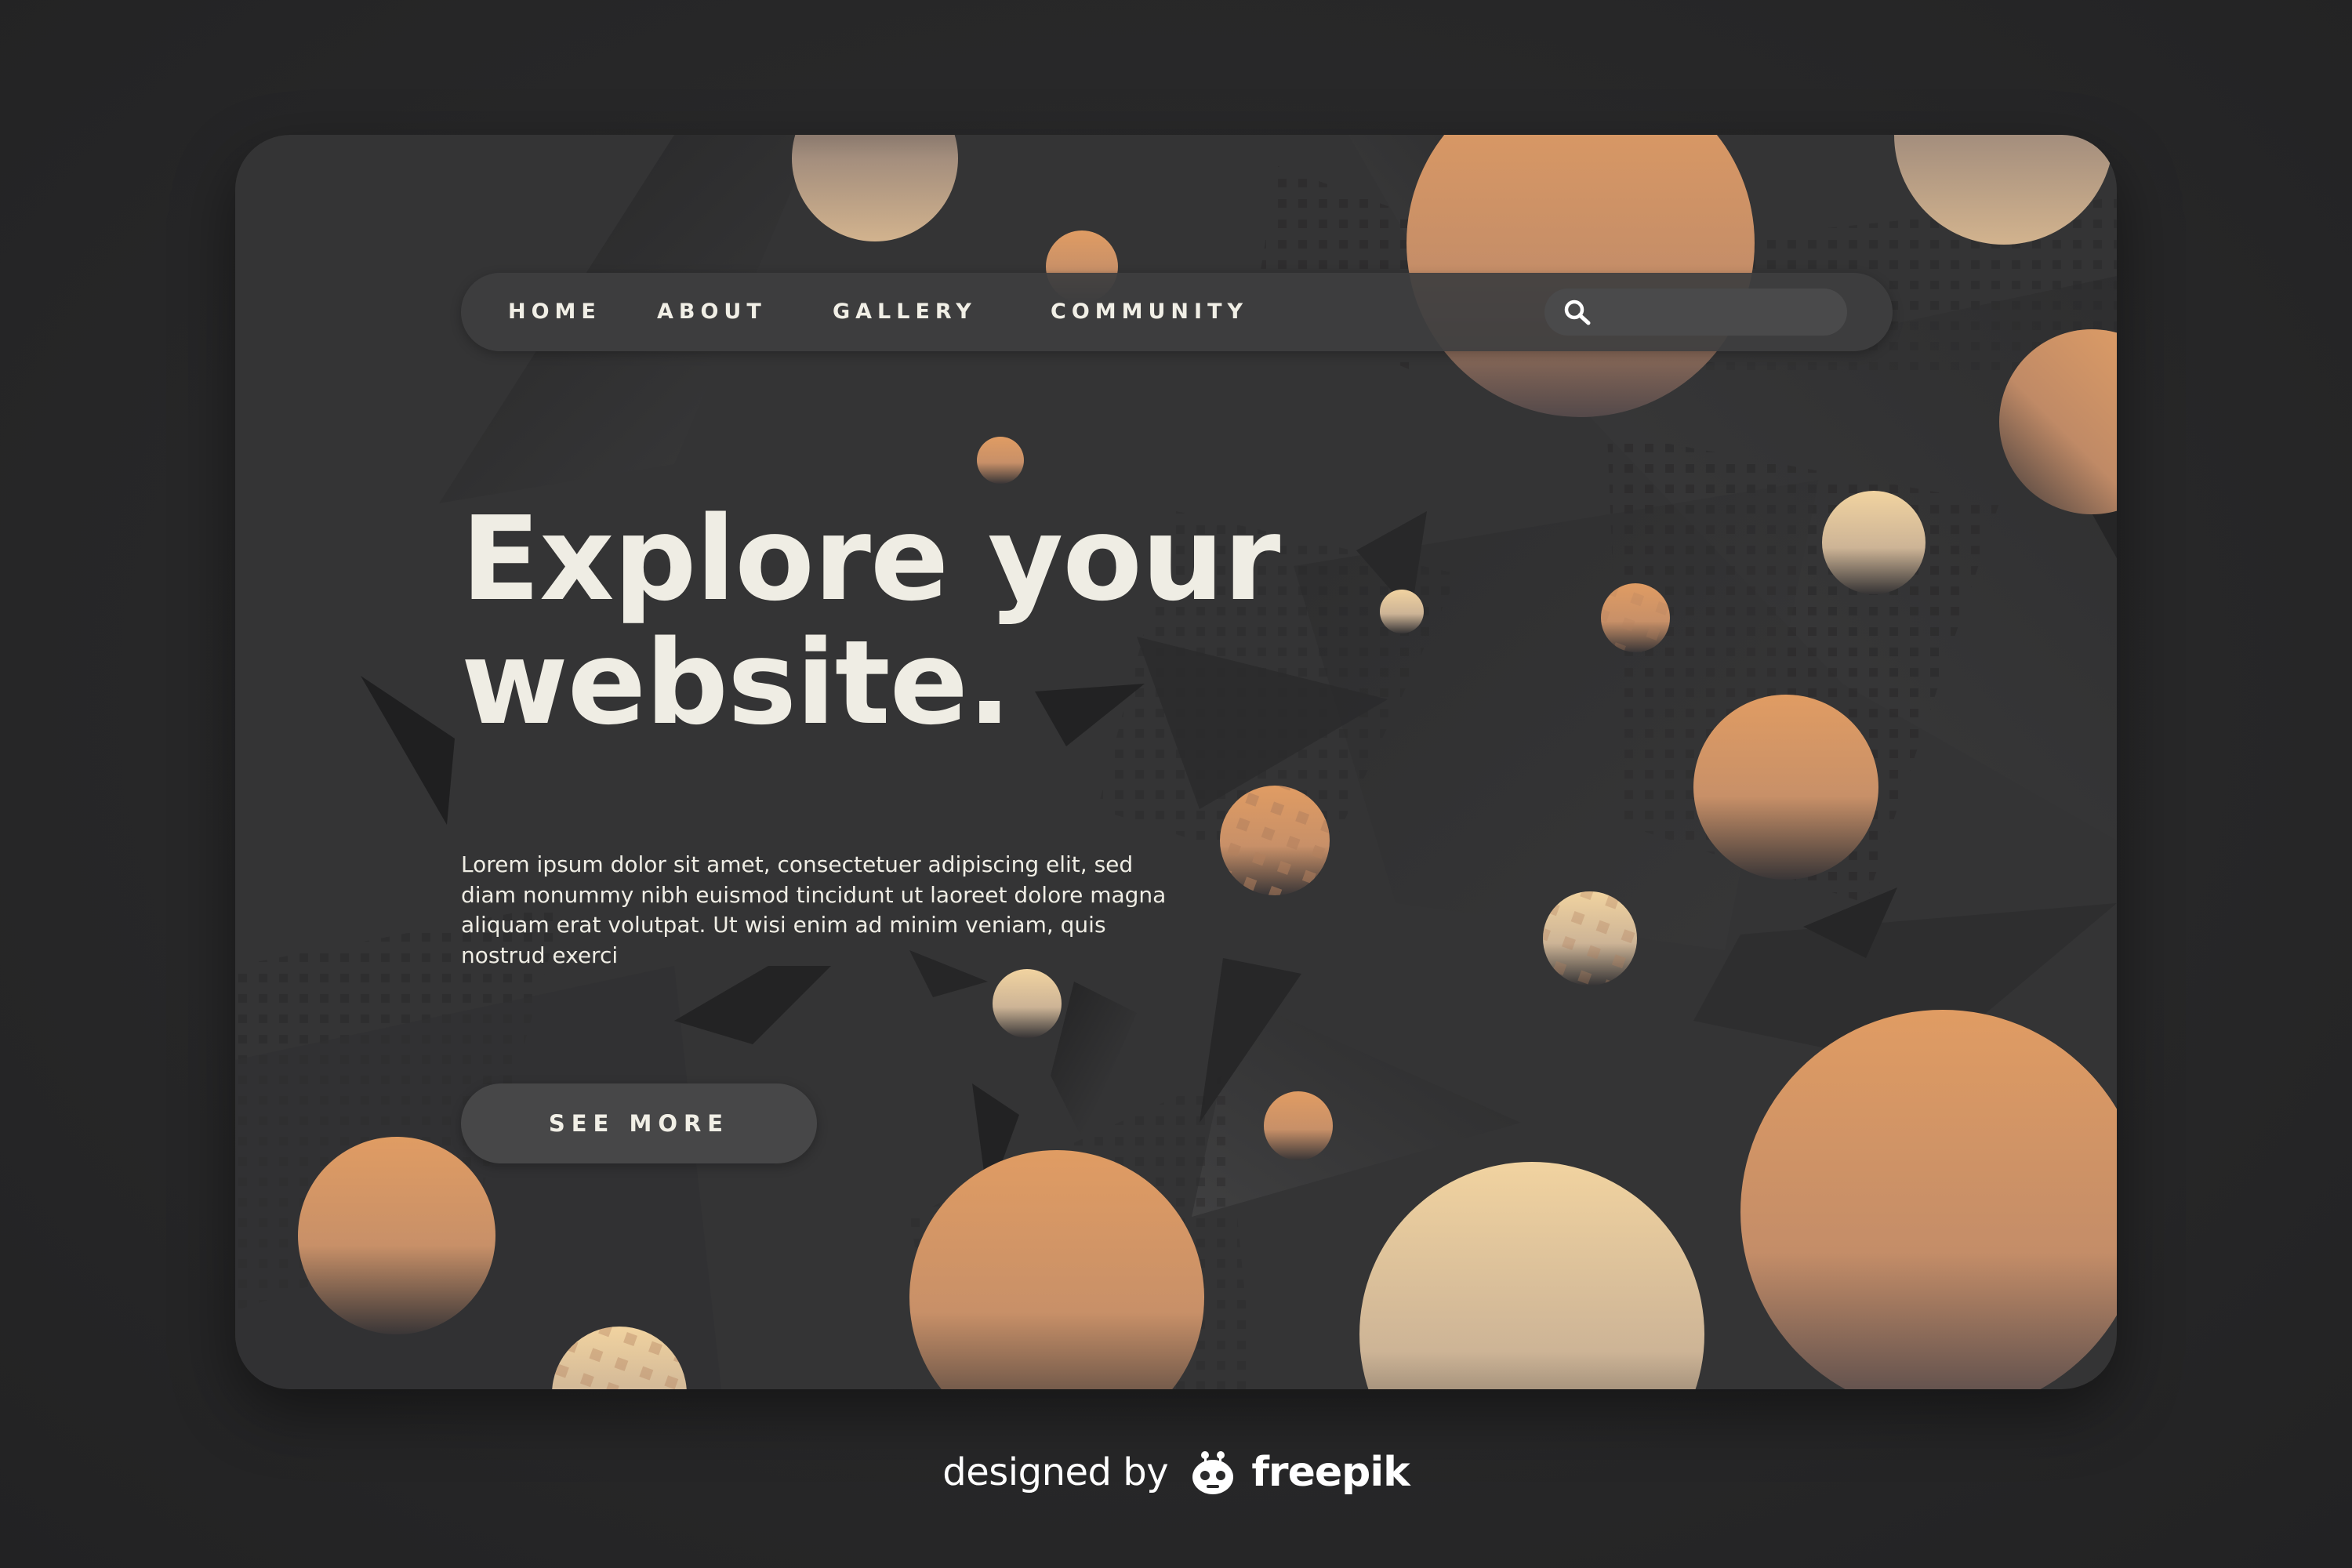 Image resolution: width=2352 pixels, height=1568 pixels. Describe the element at coordinates (1213, 1472) in the screenshot. I see `freepik-logo-icon` at that location.